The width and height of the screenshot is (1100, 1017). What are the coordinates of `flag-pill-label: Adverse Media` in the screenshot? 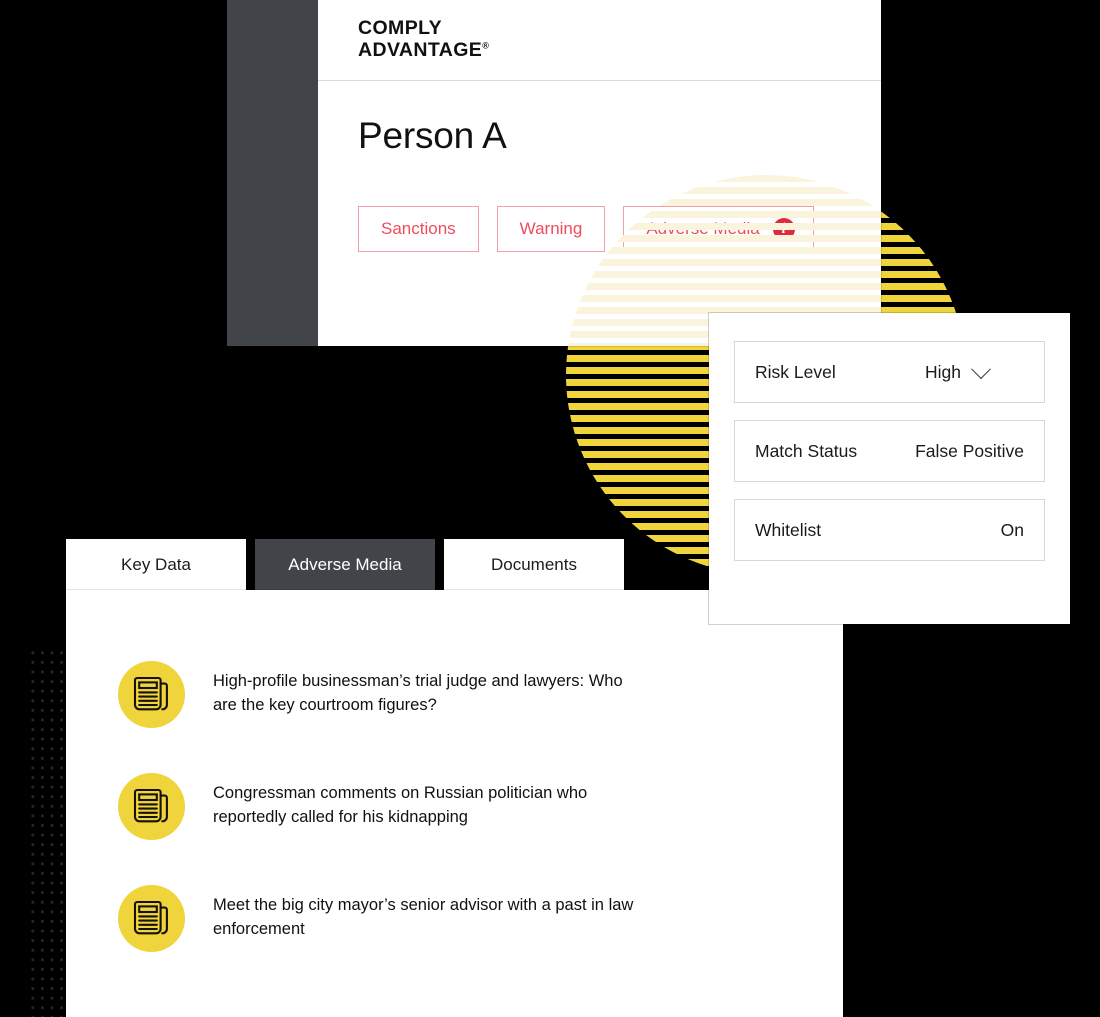 It's located at (703, 228).